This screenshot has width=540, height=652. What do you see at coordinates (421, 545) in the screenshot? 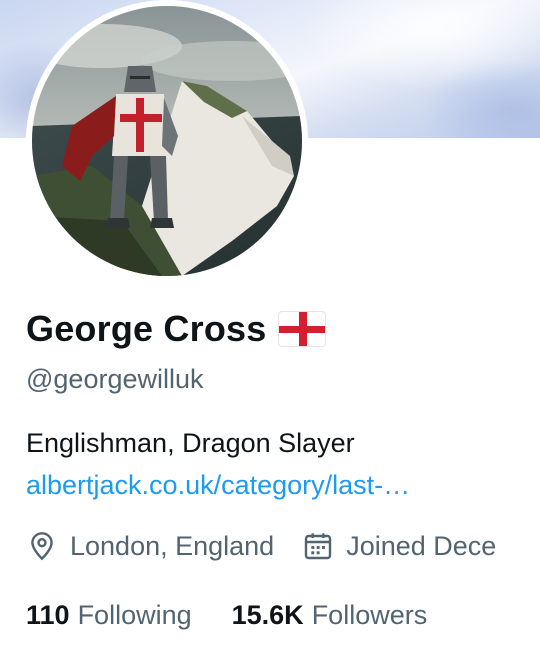
I see `joined-text: Joined Dece` at bounding box center [421, 545].